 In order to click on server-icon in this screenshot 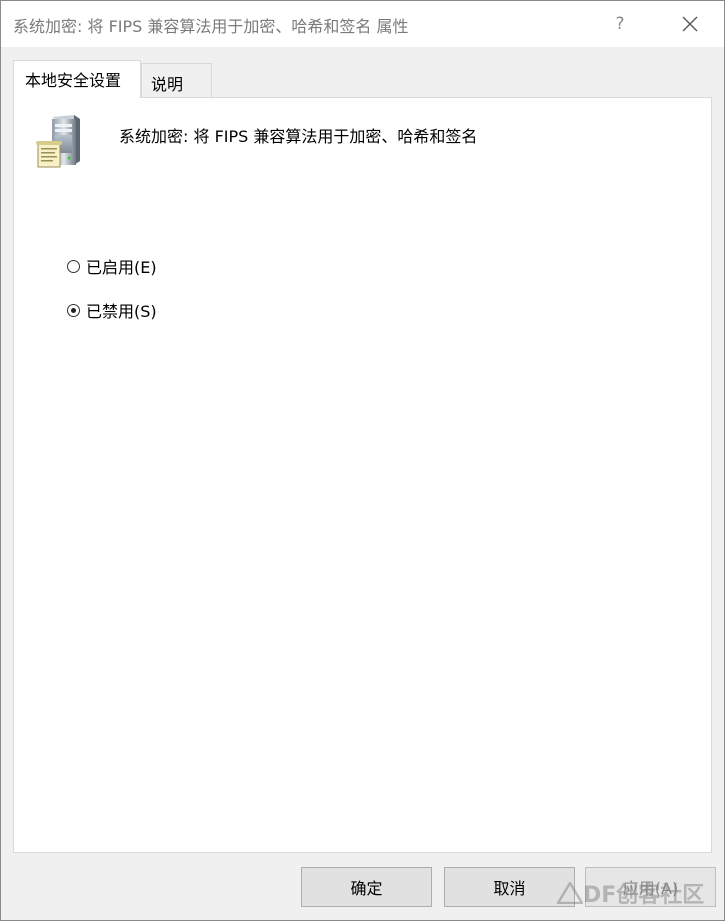, I will do `click(58, 141)`.